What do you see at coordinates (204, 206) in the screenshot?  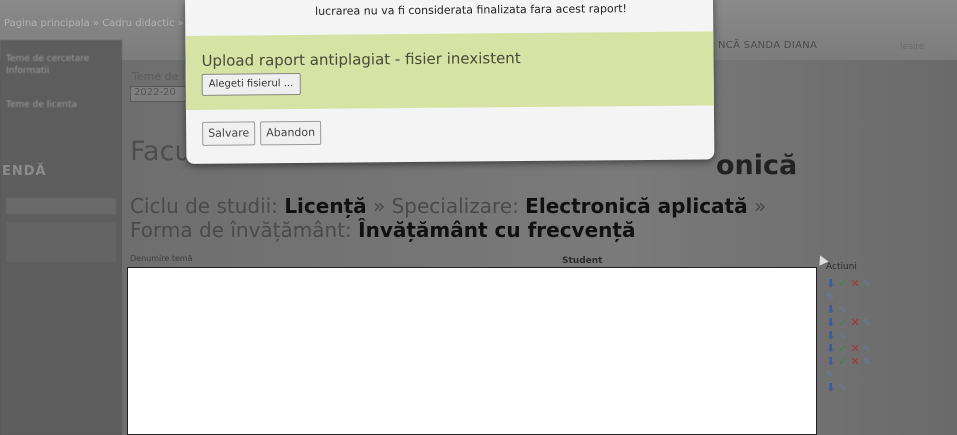 I see `cycle-label: Ciclu de studii:` at bounding box center [204, 206].